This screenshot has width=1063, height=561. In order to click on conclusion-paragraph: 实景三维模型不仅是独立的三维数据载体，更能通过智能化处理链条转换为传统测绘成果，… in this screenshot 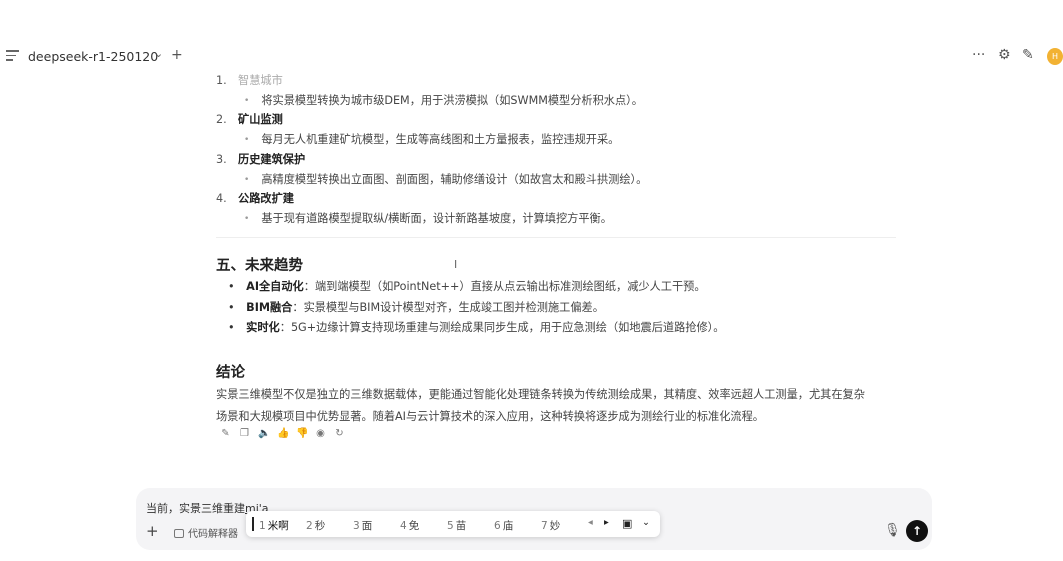, I will do `click(540, 405)`.